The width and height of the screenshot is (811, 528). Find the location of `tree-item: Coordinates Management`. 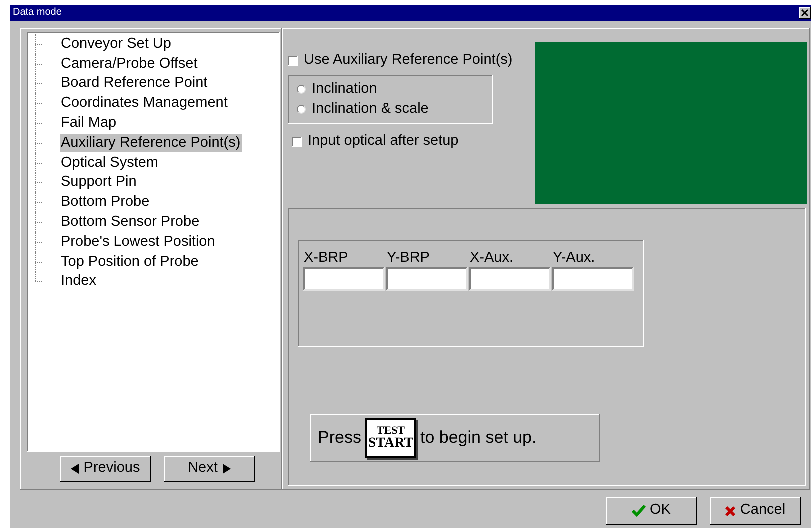

tree-item: Coordinates Management is located at coordinates (144, 103).